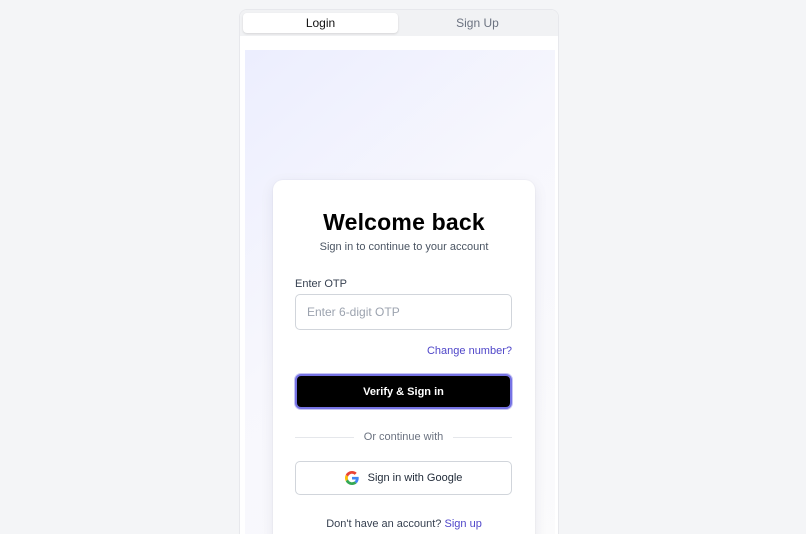 The height and width of the screenshot is (534, 806). I want to click on divider-text: Or continue with, so click(403, 437).